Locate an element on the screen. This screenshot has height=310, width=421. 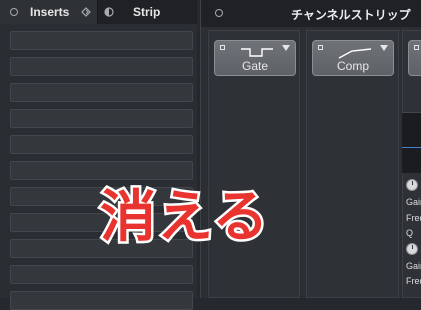
channel-strip-header: チャンネルストリップ is located at coordinates (311, 13).